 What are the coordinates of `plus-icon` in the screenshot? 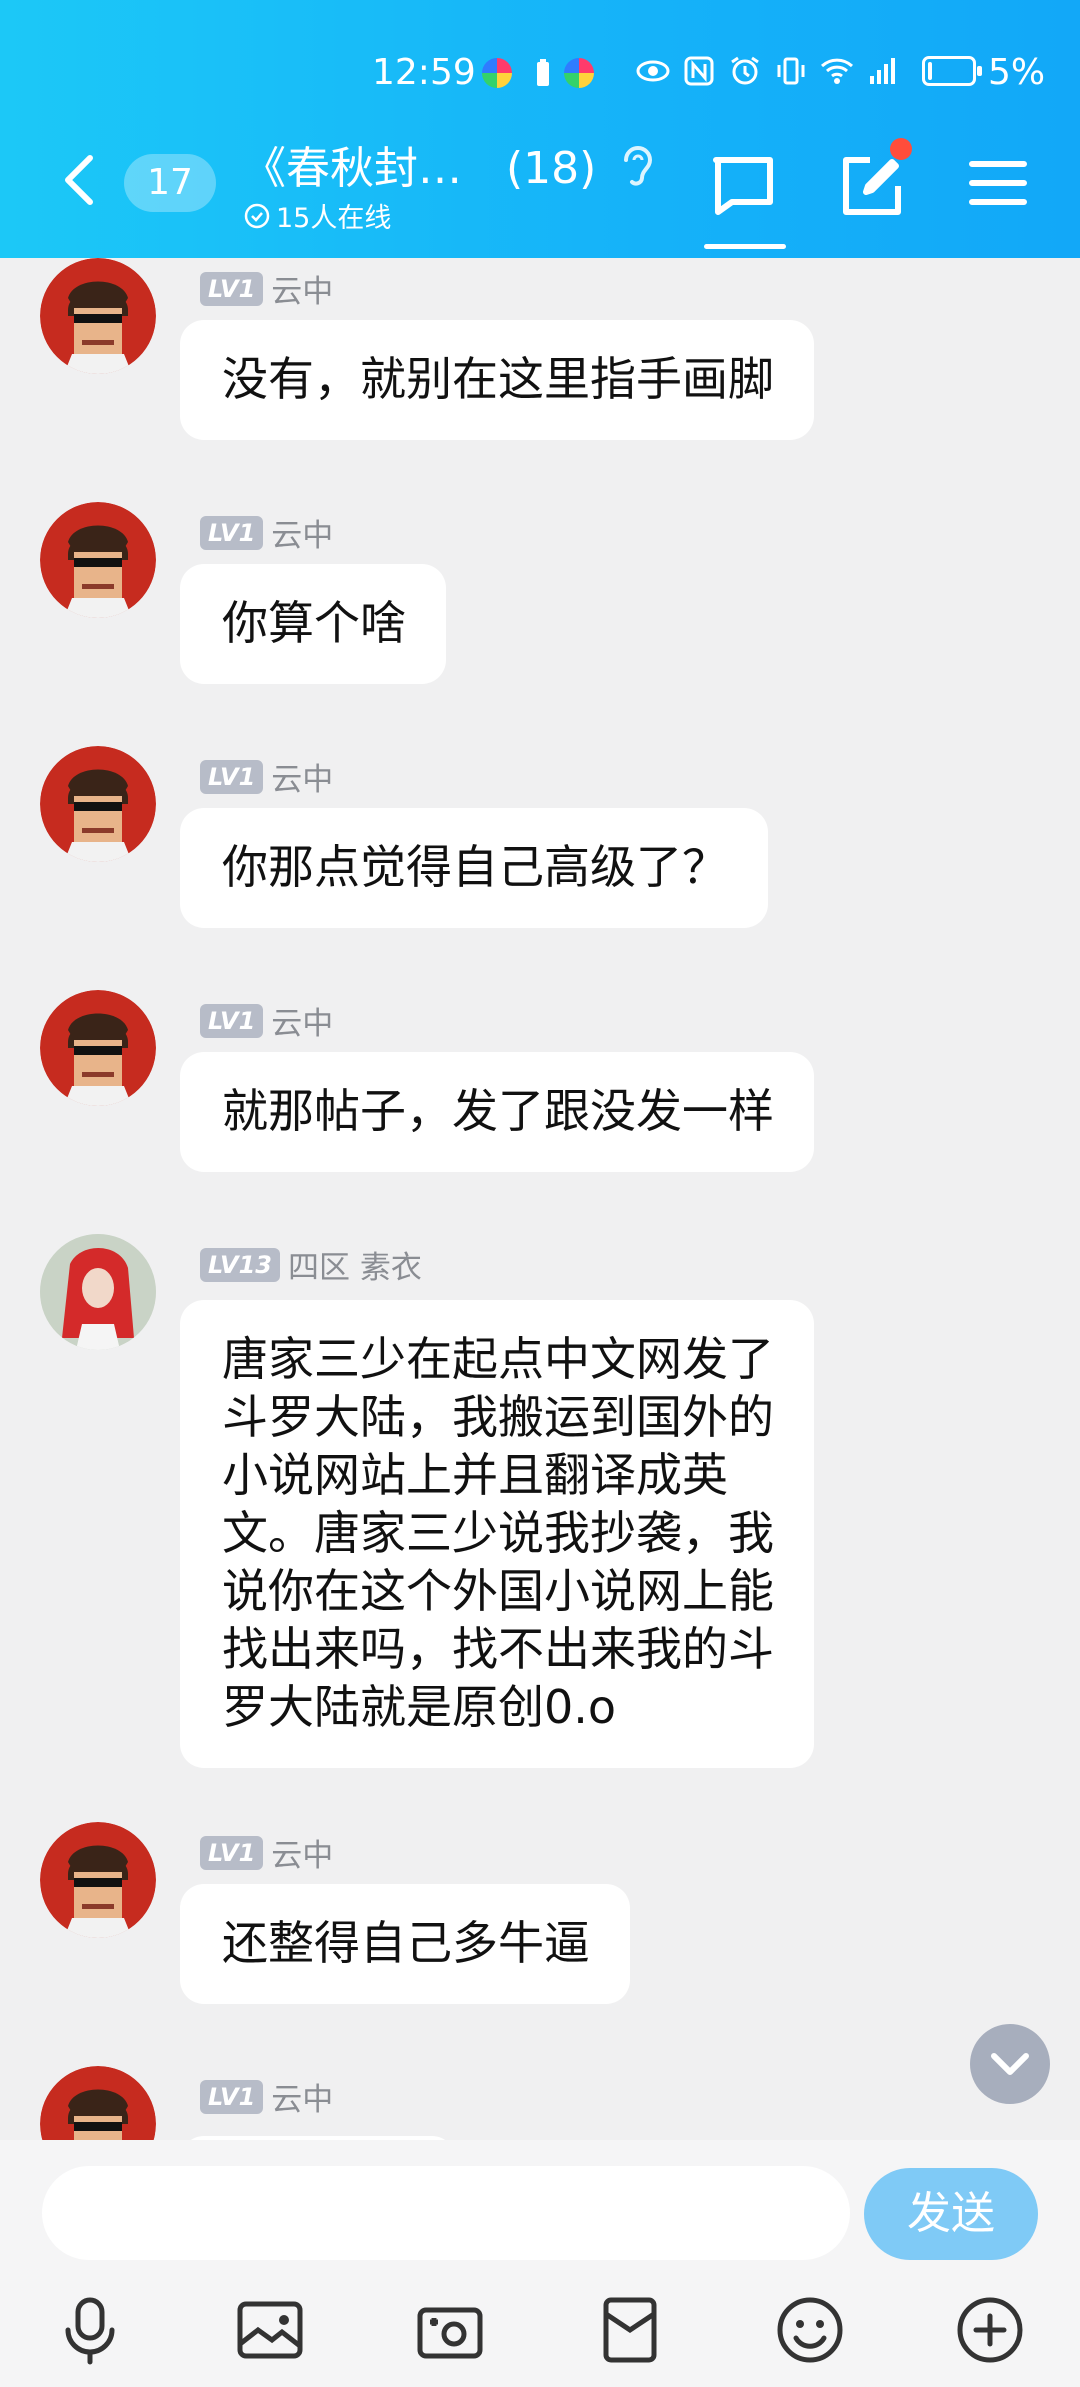 It's located at (990, 2330).